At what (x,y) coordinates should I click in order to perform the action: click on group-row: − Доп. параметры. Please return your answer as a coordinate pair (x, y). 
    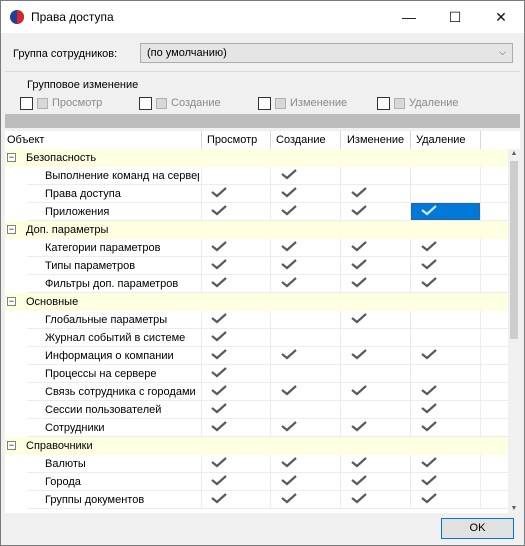
    Looking at the image, I should click on (256, 230).